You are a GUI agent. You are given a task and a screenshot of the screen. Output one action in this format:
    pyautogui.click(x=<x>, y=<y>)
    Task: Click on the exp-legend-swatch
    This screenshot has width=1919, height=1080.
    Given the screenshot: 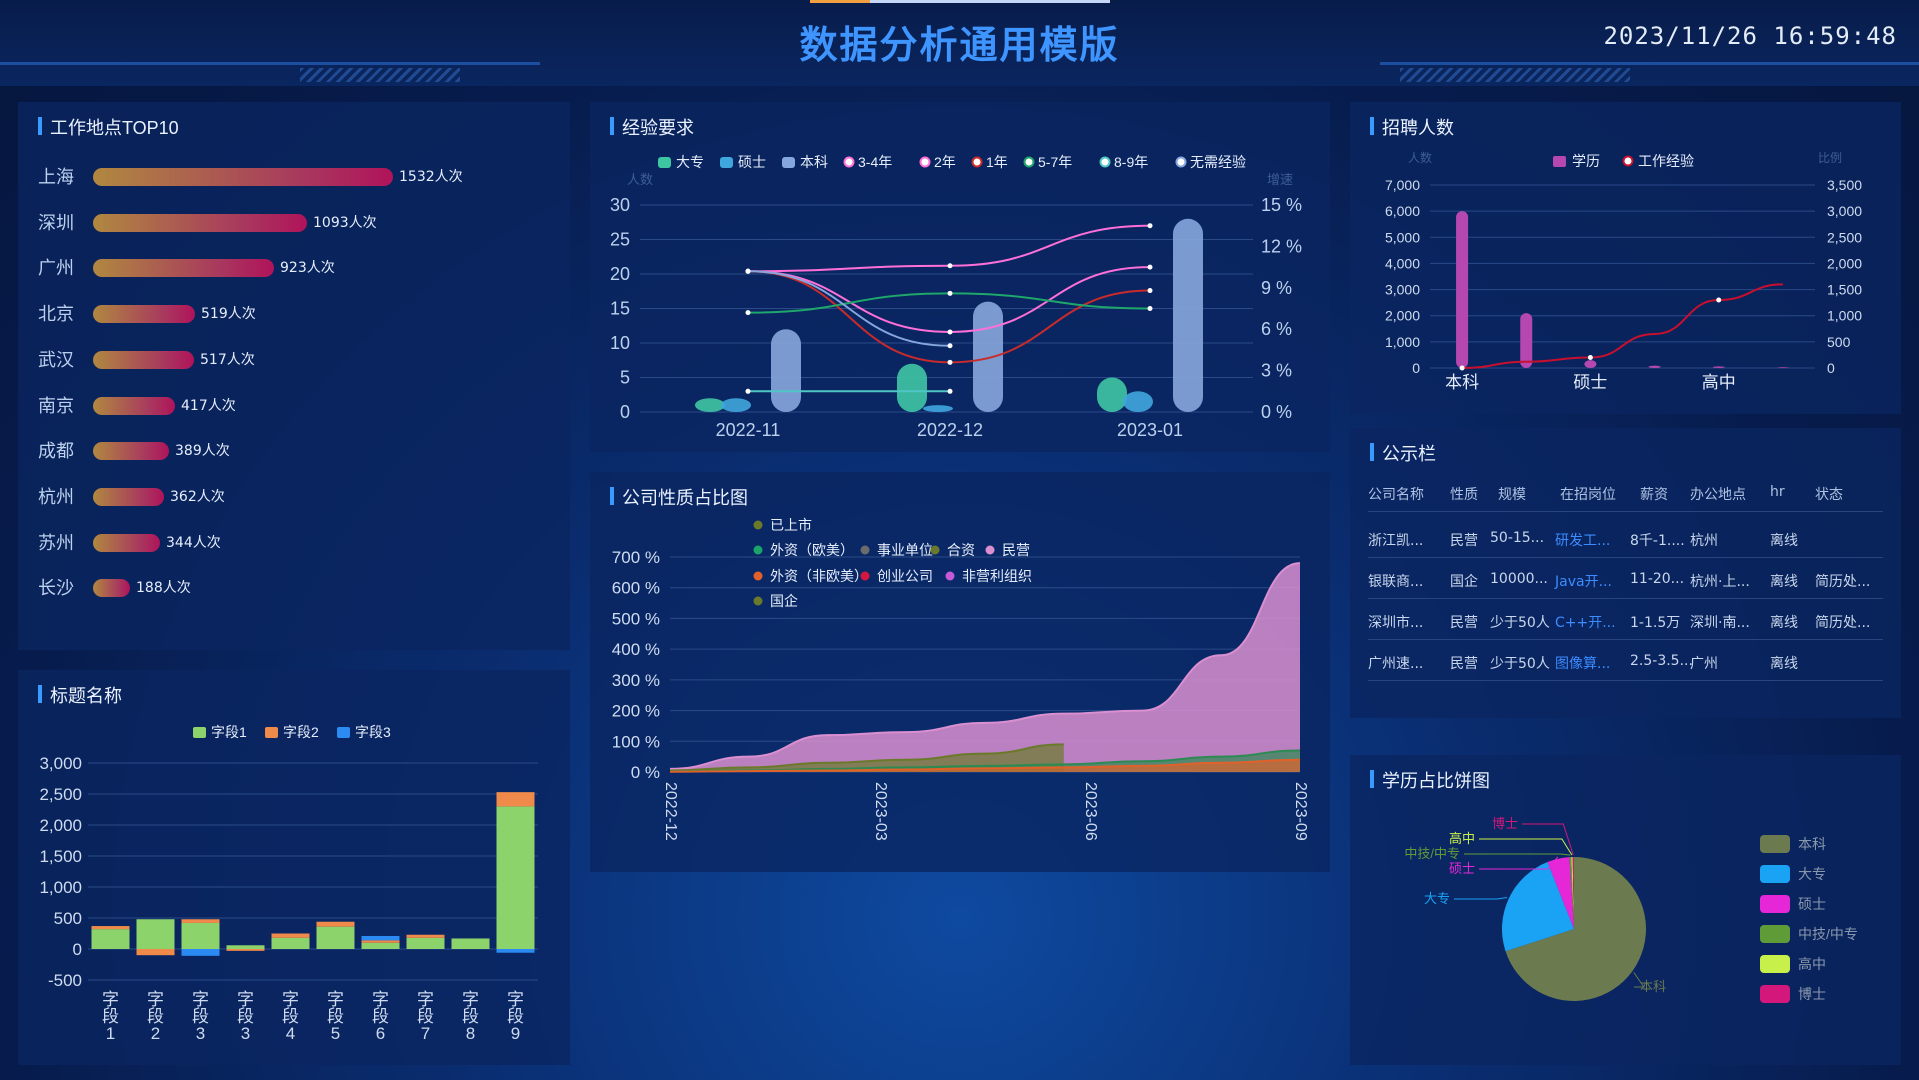 What is the action you would take?
    pyautogui.click(x=664, y=162)
    